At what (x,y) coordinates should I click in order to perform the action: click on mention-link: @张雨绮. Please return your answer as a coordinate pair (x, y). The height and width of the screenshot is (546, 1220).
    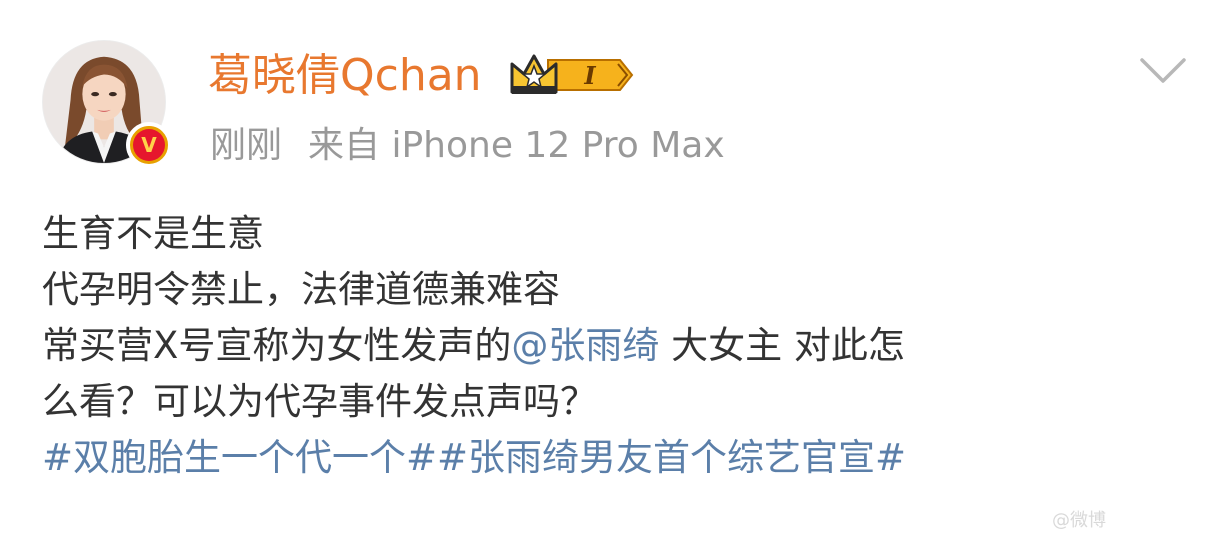
    Looking at the image, I should click on (585, 345).